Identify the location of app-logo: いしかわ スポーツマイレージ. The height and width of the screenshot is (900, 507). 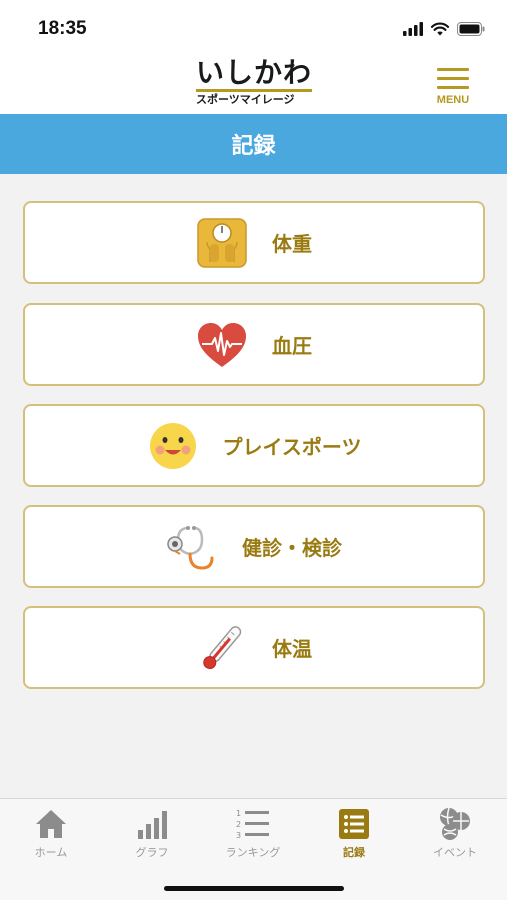
(255, 83).